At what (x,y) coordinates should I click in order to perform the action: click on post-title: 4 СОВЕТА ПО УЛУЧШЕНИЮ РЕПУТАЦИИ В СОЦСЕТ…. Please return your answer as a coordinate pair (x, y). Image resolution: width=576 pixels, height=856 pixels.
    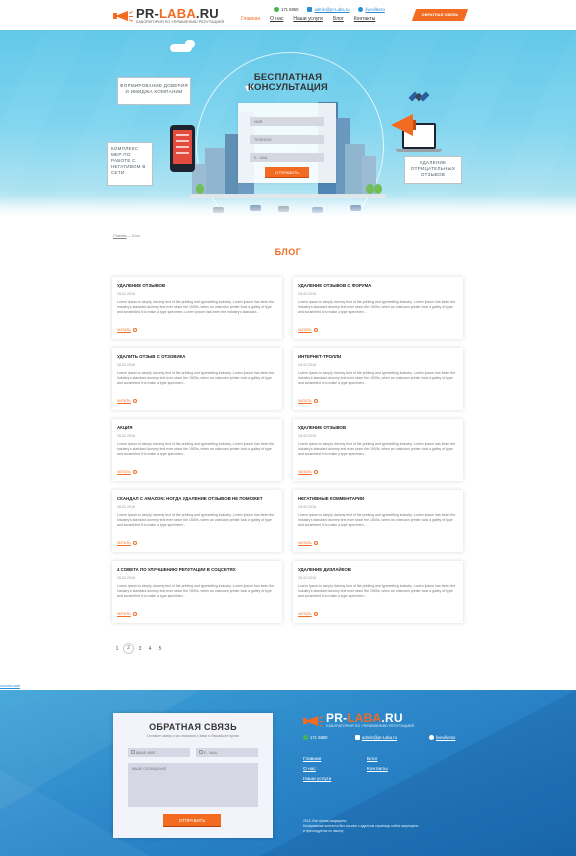
    Looking at the image, I should click on (197, 569).